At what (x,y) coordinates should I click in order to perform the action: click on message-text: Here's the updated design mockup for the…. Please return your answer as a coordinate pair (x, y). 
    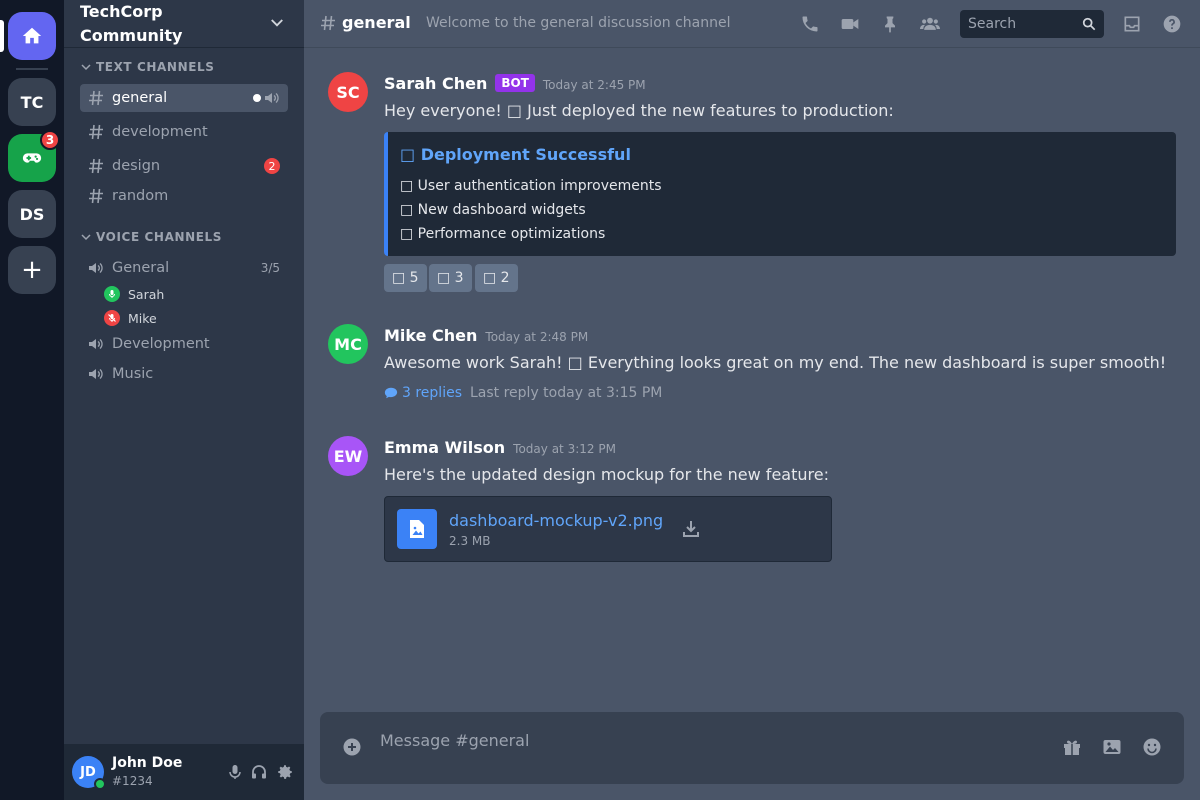
    Looking at the image, I should click on (606, 474).